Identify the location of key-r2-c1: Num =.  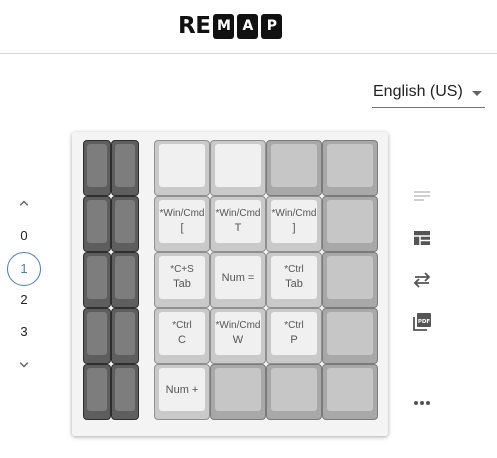
(238, 280).